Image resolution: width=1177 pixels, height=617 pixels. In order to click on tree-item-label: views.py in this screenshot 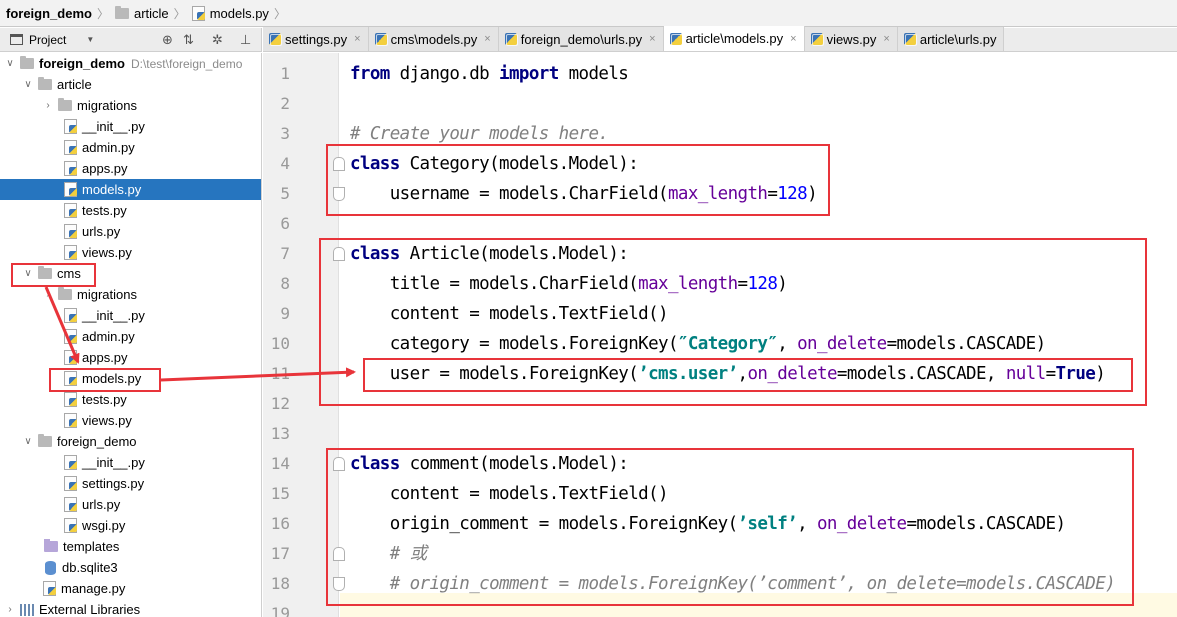, I will do `click(107, 252)`.